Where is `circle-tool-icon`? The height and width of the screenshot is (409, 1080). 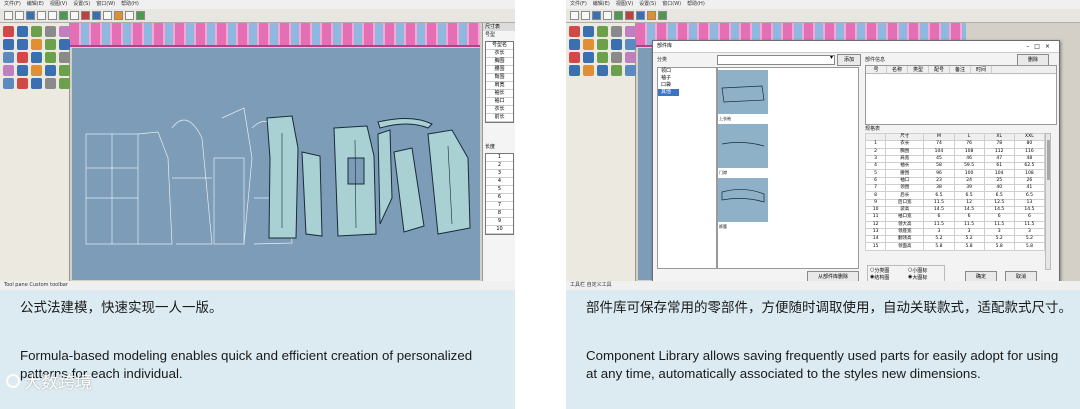
circle-tool-icon is located at coordinates (22, 44).